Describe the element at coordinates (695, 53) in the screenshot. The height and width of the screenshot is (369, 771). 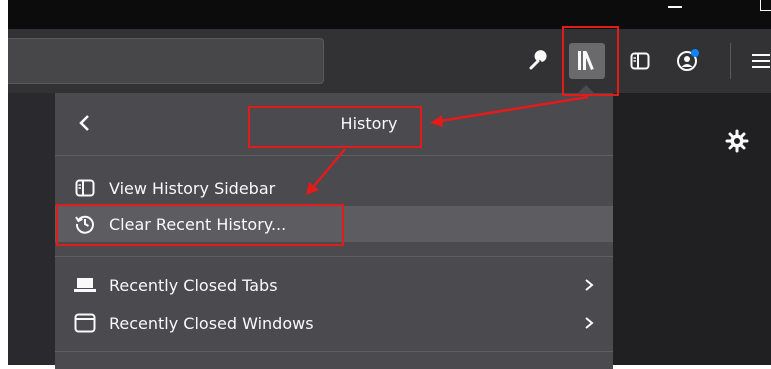
I see `notification-badge` at that location.